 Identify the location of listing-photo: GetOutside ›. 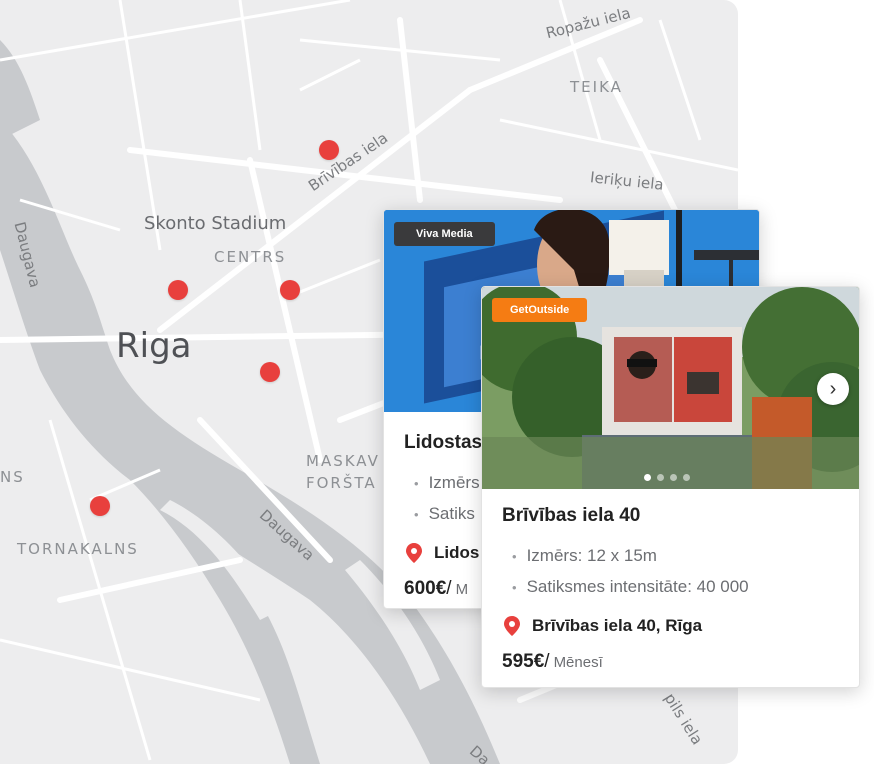
(670, 388).